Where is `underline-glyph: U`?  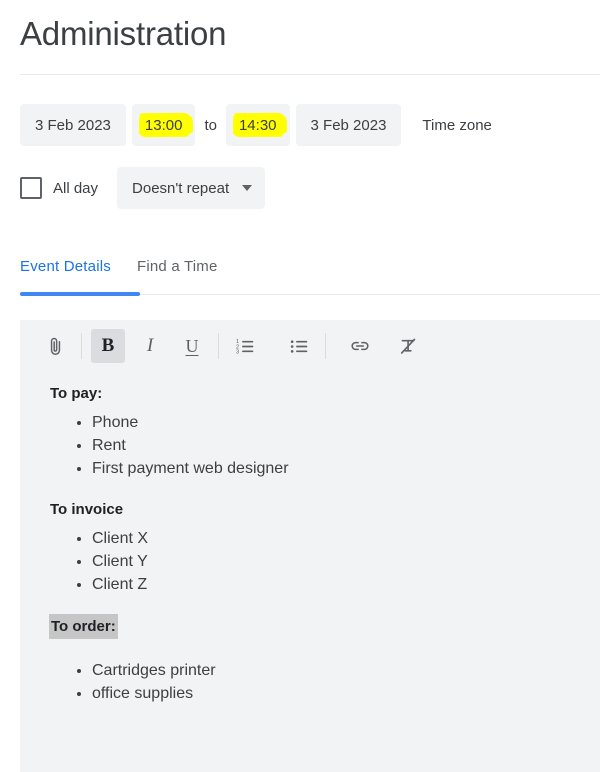 underline-glyph: U is located at coordinates (192, 345).